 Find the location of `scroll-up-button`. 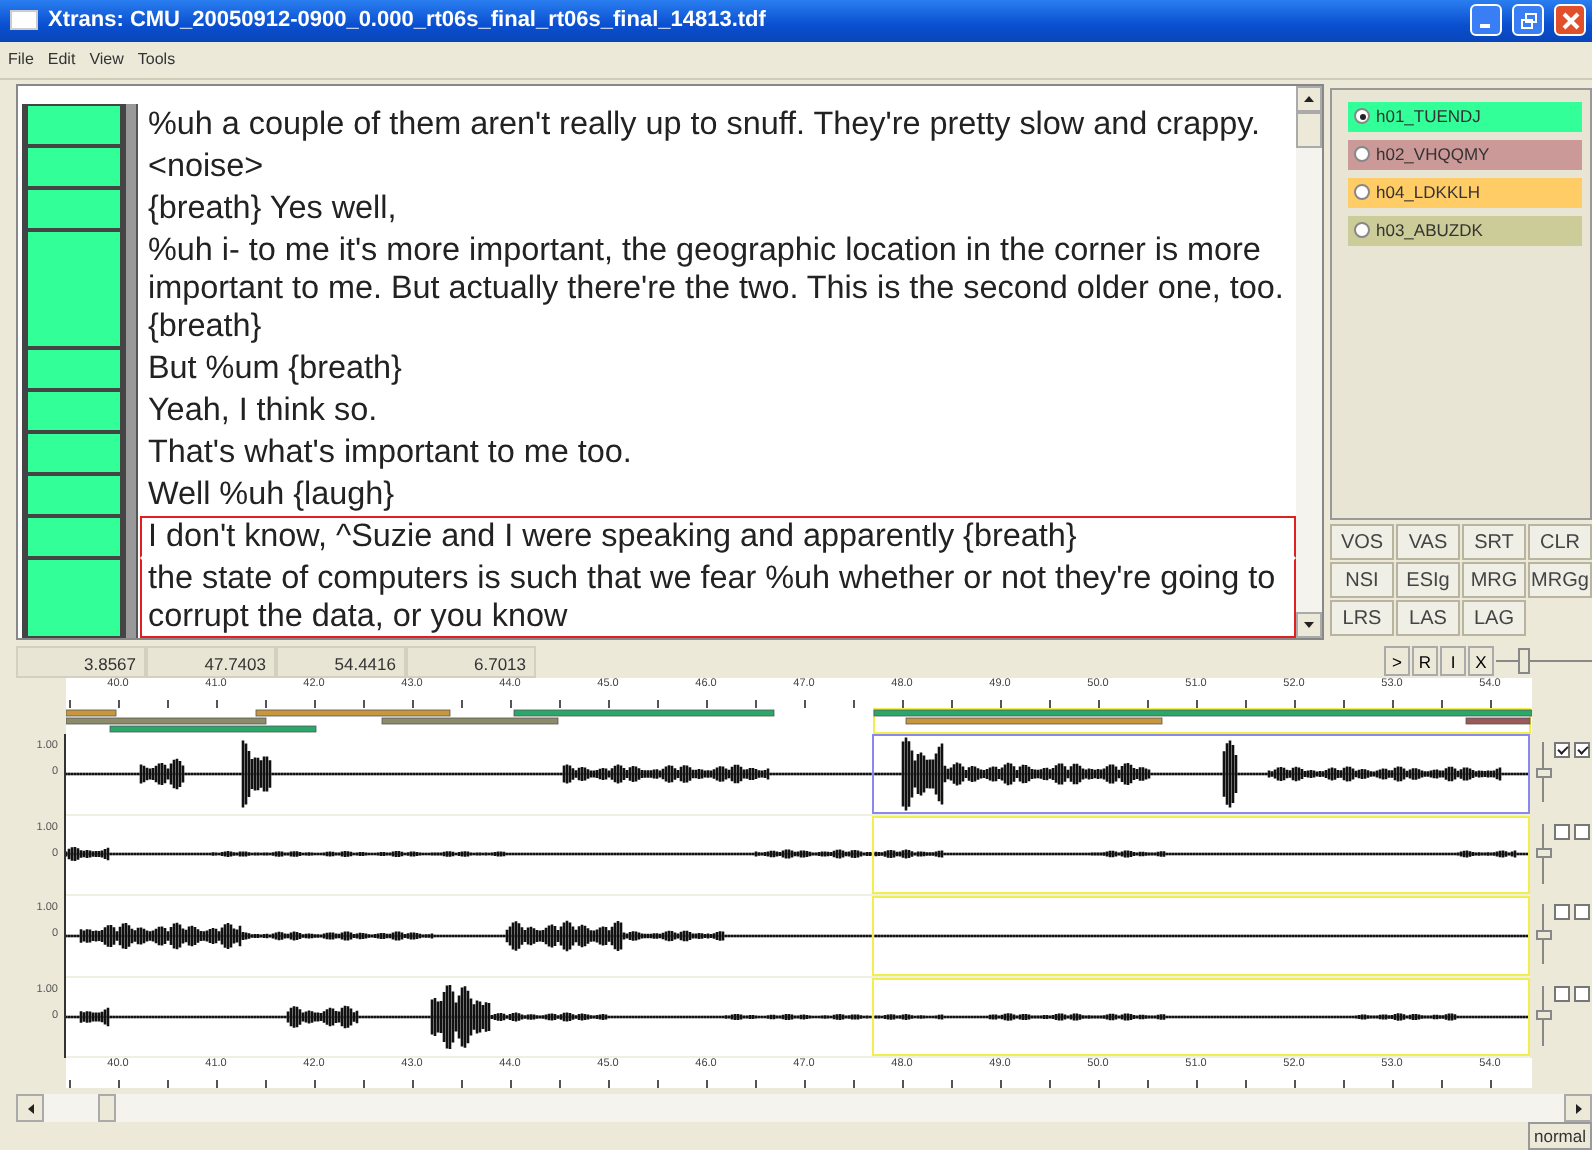

scroll-up-button is located at coordinates (1309, 98).